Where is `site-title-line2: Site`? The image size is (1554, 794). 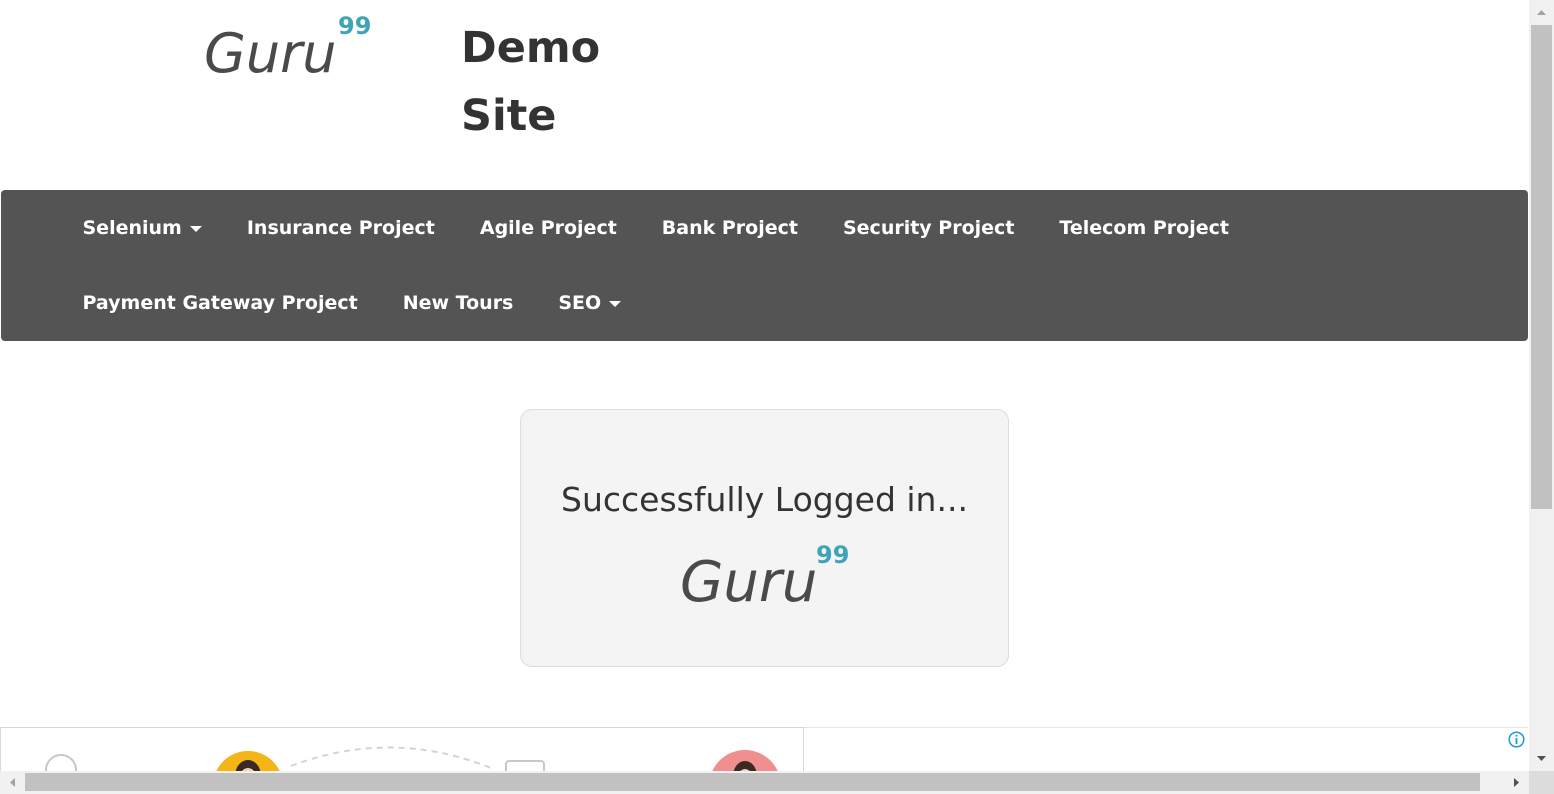 site-title-line2: Site is located at coordinates (509, 116).